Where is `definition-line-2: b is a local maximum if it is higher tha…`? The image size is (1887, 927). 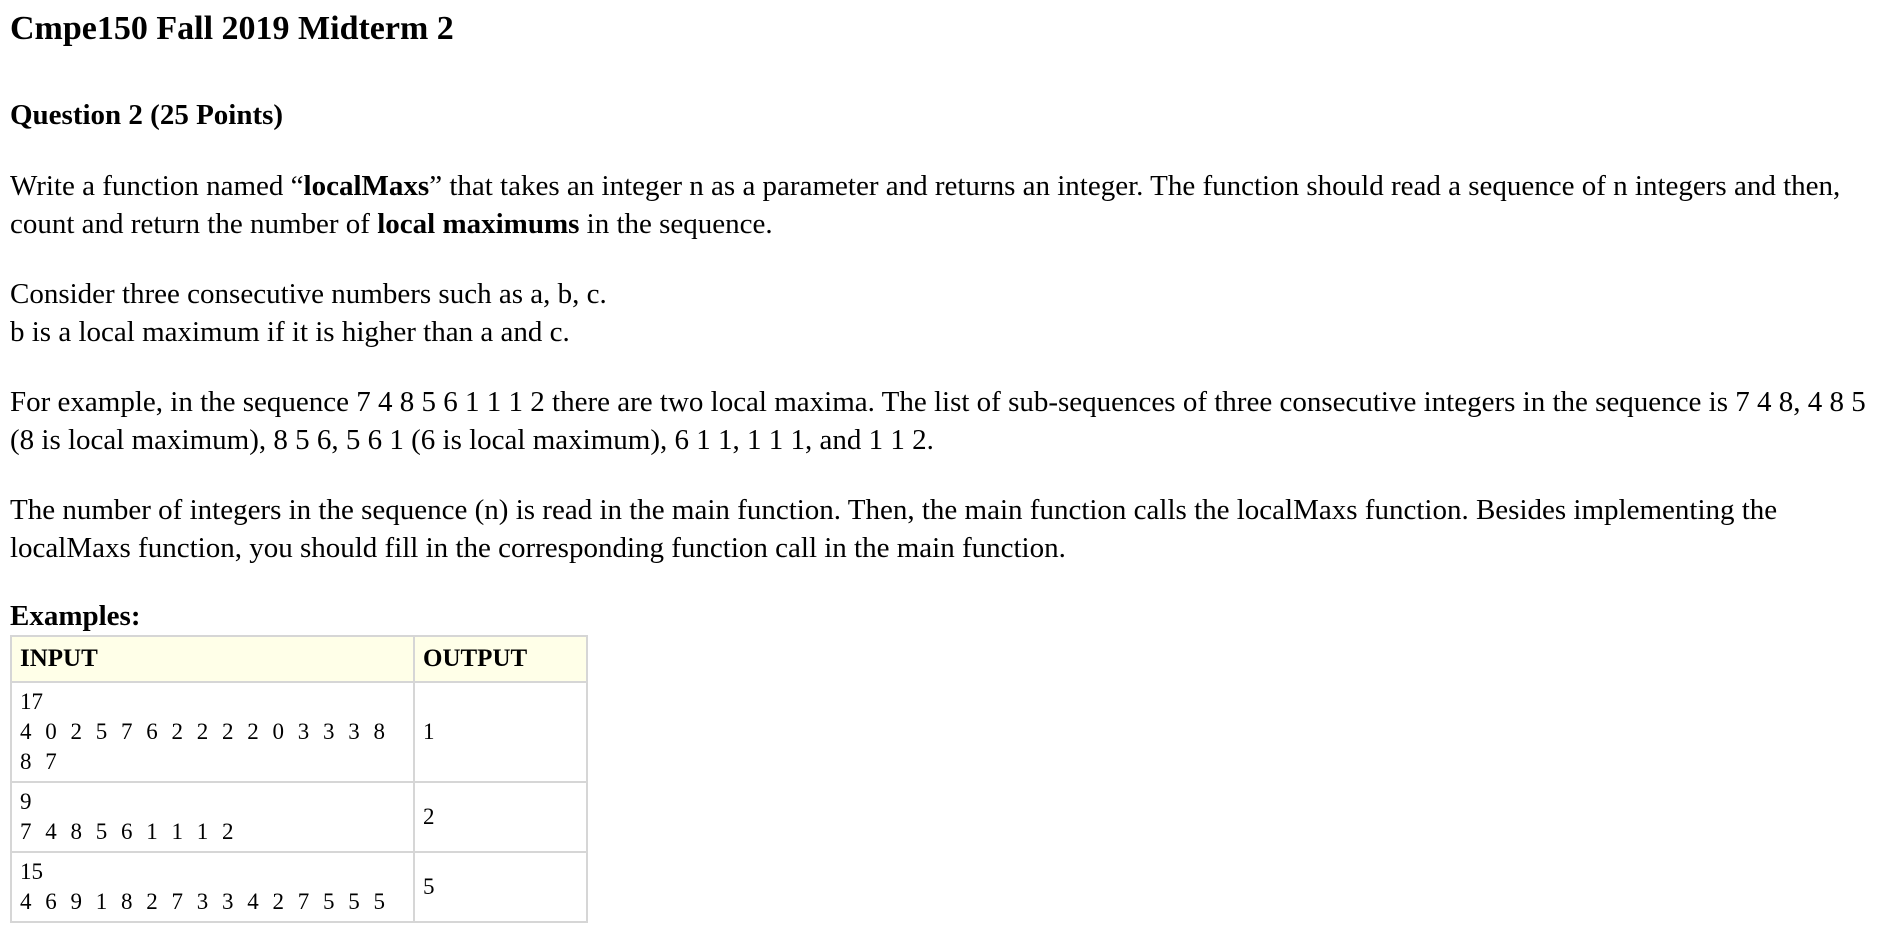
definition-line-2: b is a local maximum if it is higher tha… is located at coordinates (290, 332).